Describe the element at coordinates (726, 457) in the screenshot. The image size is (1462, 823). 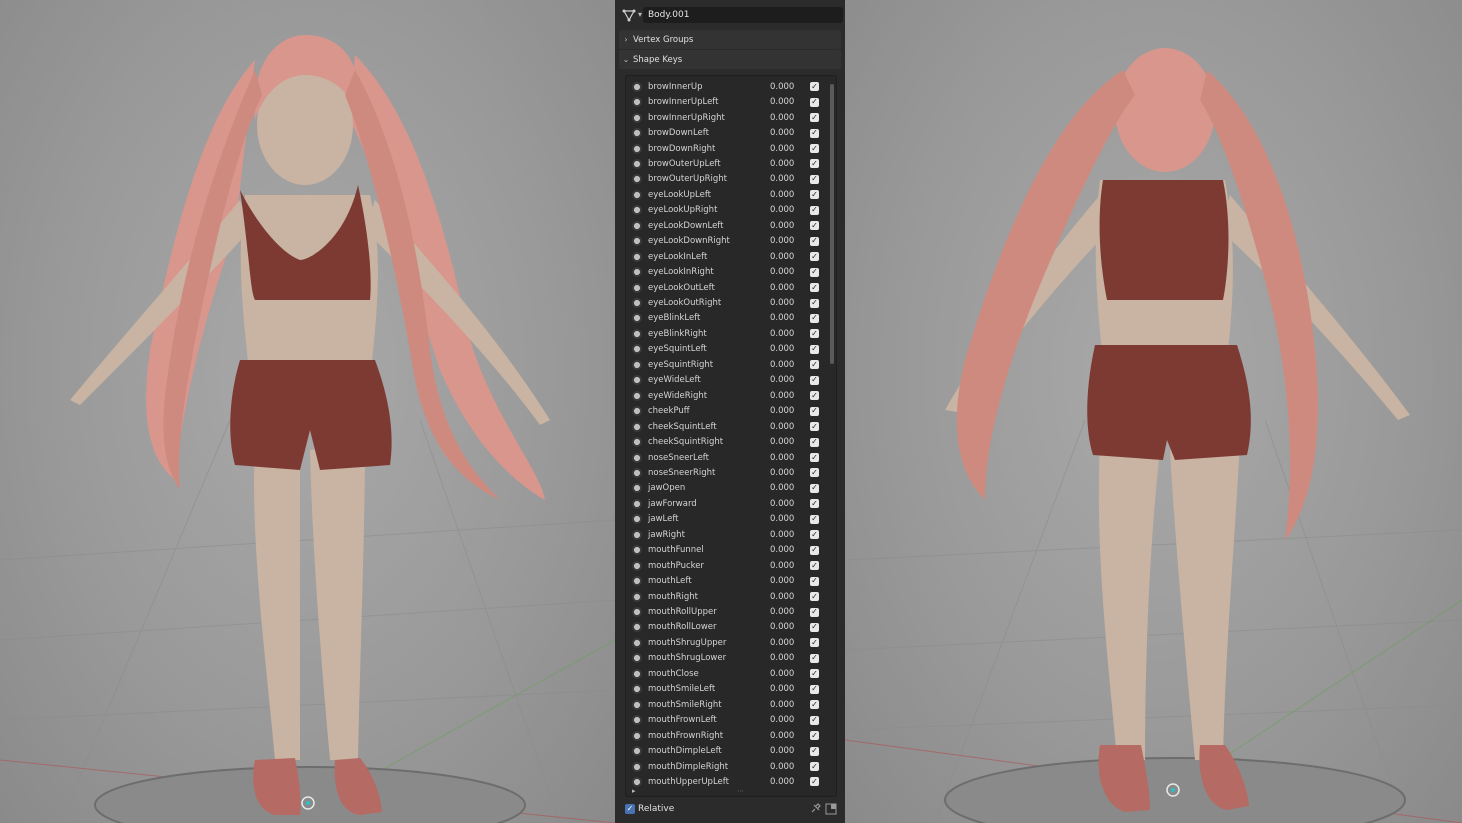
I see `shape-key-row: noseSneerLeft 0.000 ✓` at that location.